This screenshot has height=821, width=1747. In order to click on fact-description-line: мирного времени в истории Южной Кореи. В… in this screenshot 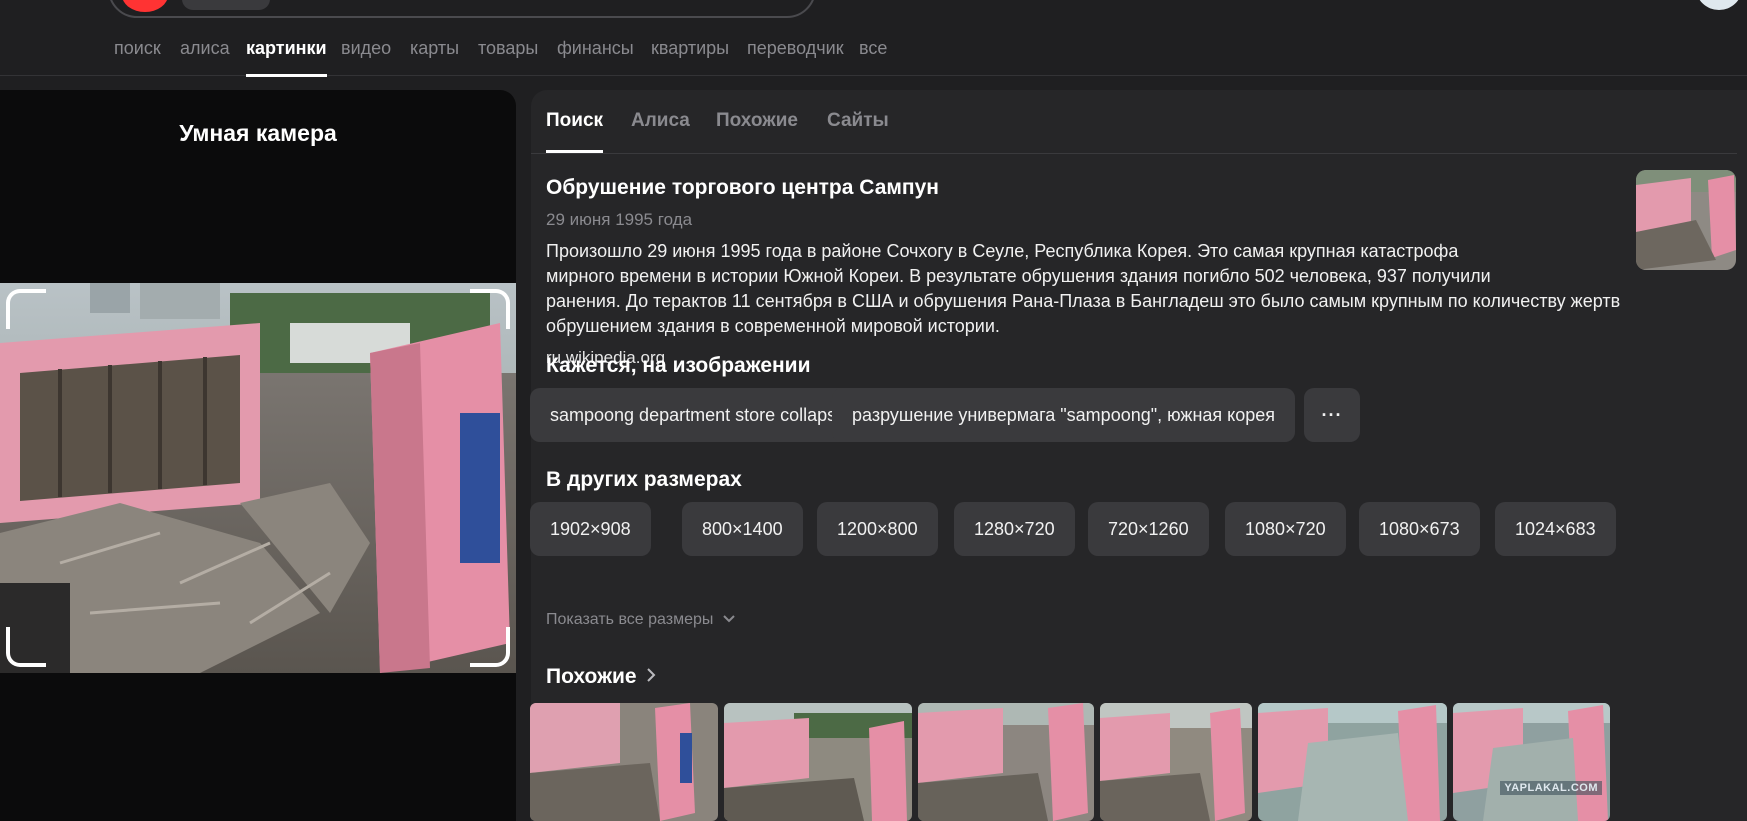, I will do `click(1018, 276)`.